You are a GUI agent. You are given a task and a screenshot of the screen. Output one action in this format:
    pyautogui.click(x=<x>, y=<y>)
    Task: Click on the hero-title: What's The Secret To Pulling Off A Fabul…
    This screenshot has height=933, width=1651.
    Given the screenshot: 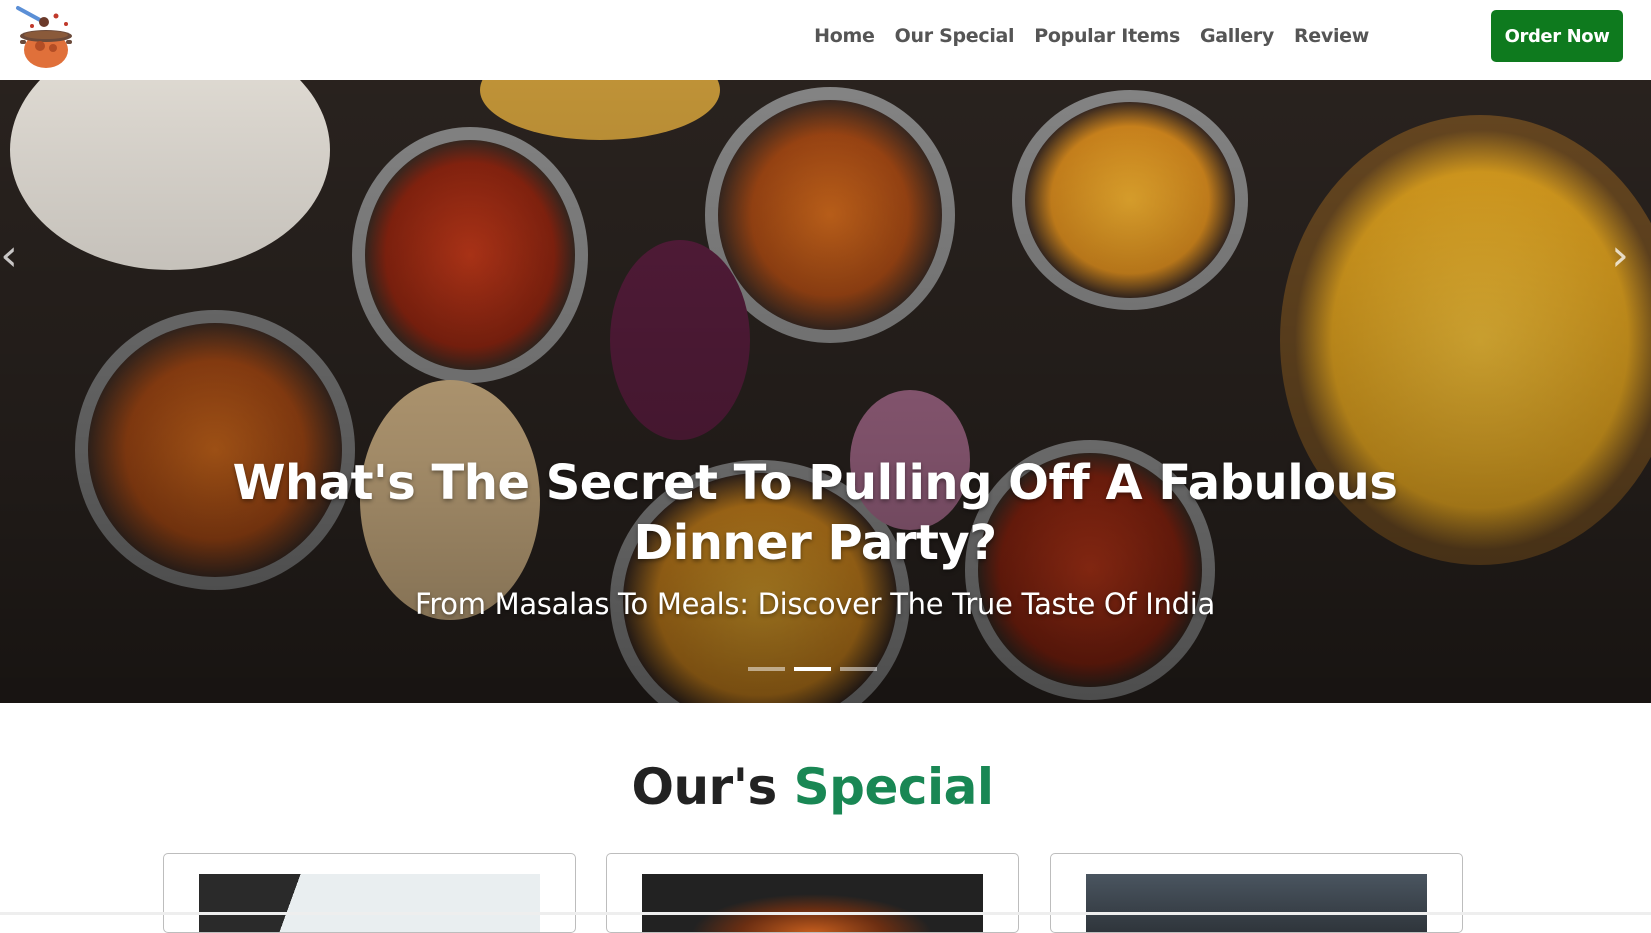 What is the action you would take?
    pyautogui.click(x=815, y=513)
    